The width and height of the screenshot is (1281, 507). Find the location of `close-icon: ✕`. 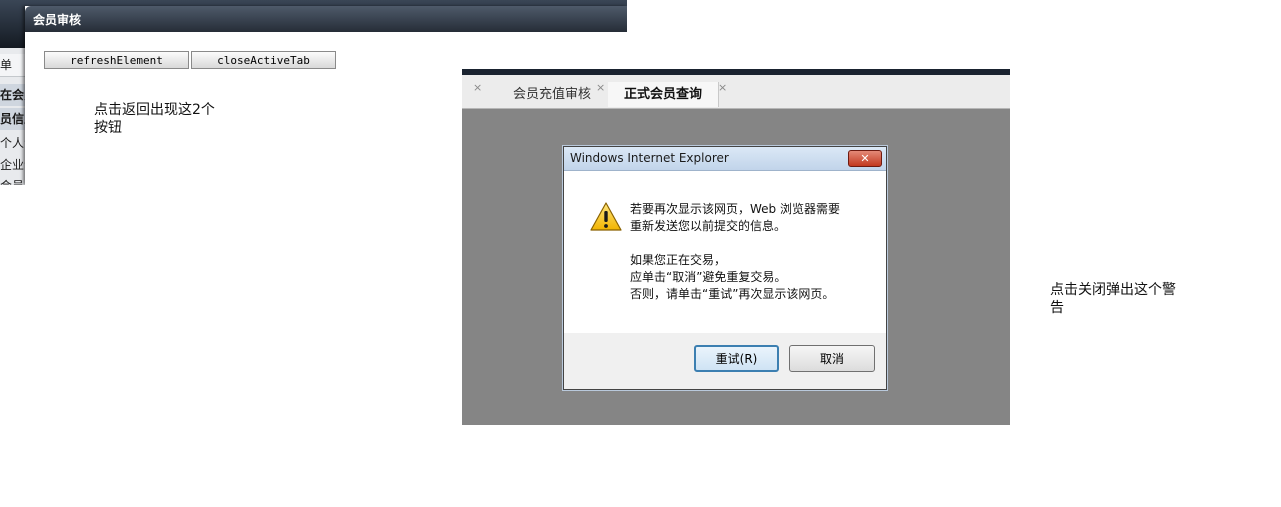

close-icon: ✕ is located at coordinates (865, 158).